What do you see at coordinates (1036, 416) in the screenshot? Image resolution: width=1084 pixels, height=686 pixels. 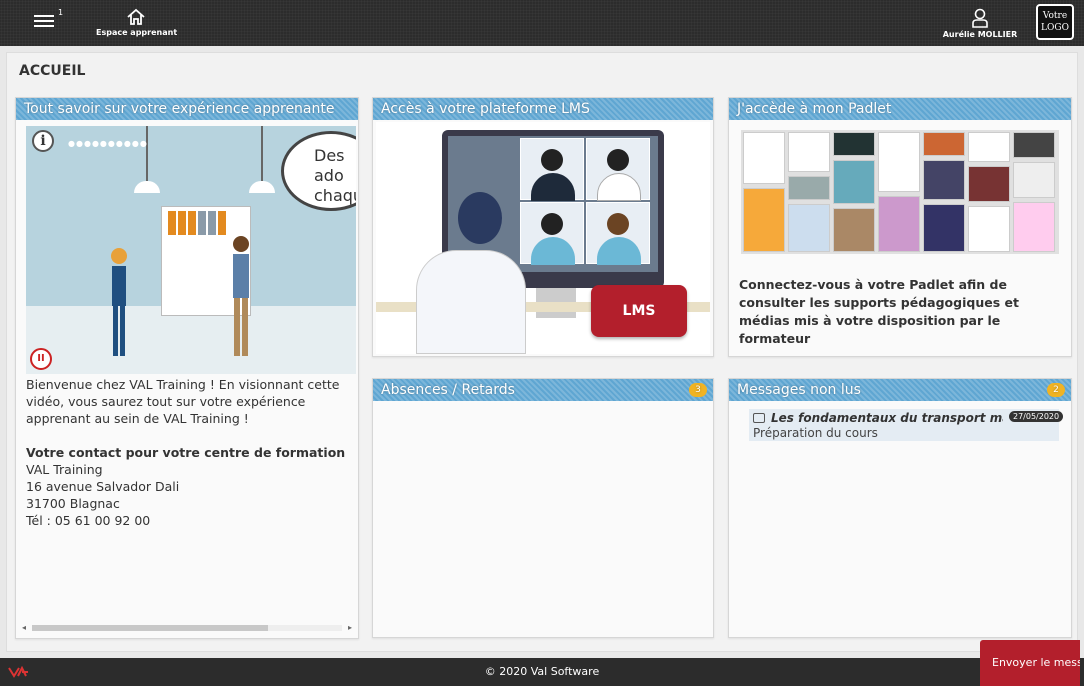 I see `message-date: 27/05/2020` at bounding box center [1036, 416].